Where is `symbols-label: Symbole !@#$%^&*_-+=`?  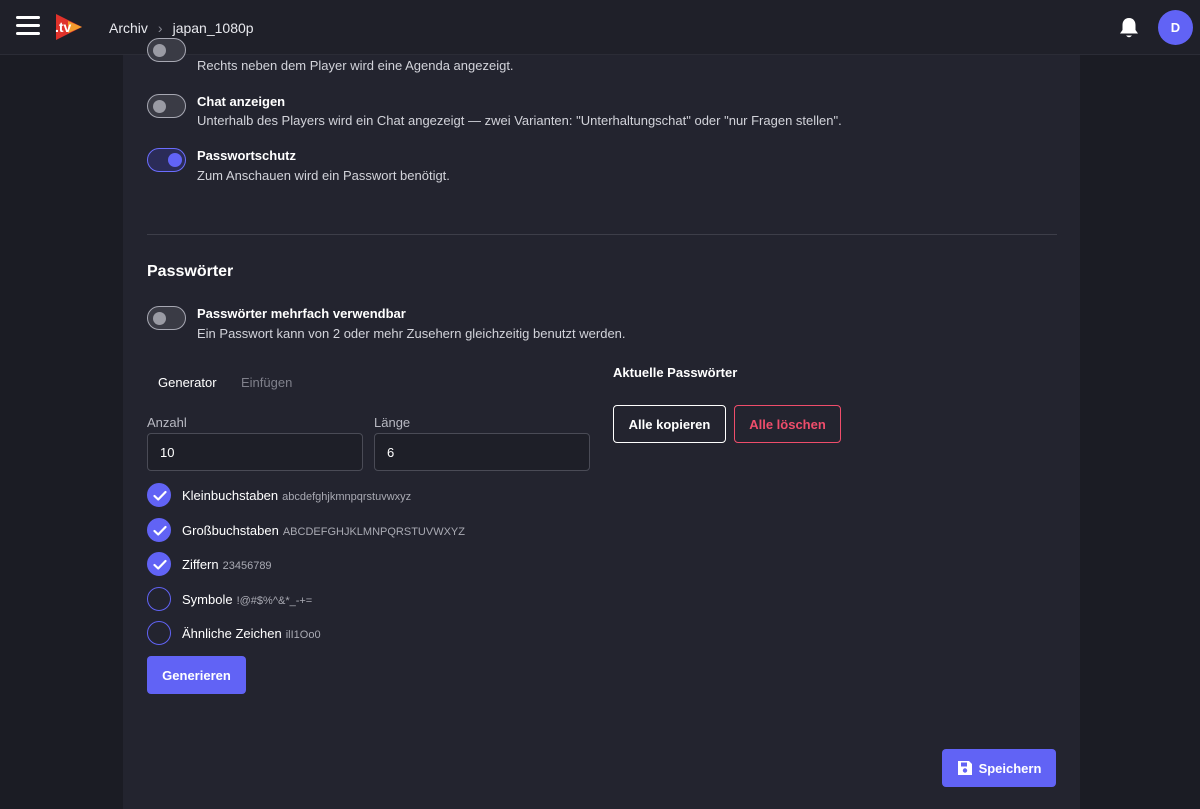
symbols-label: Symbole !@#$%^&*_-+= is located at coordinates (247, 599).